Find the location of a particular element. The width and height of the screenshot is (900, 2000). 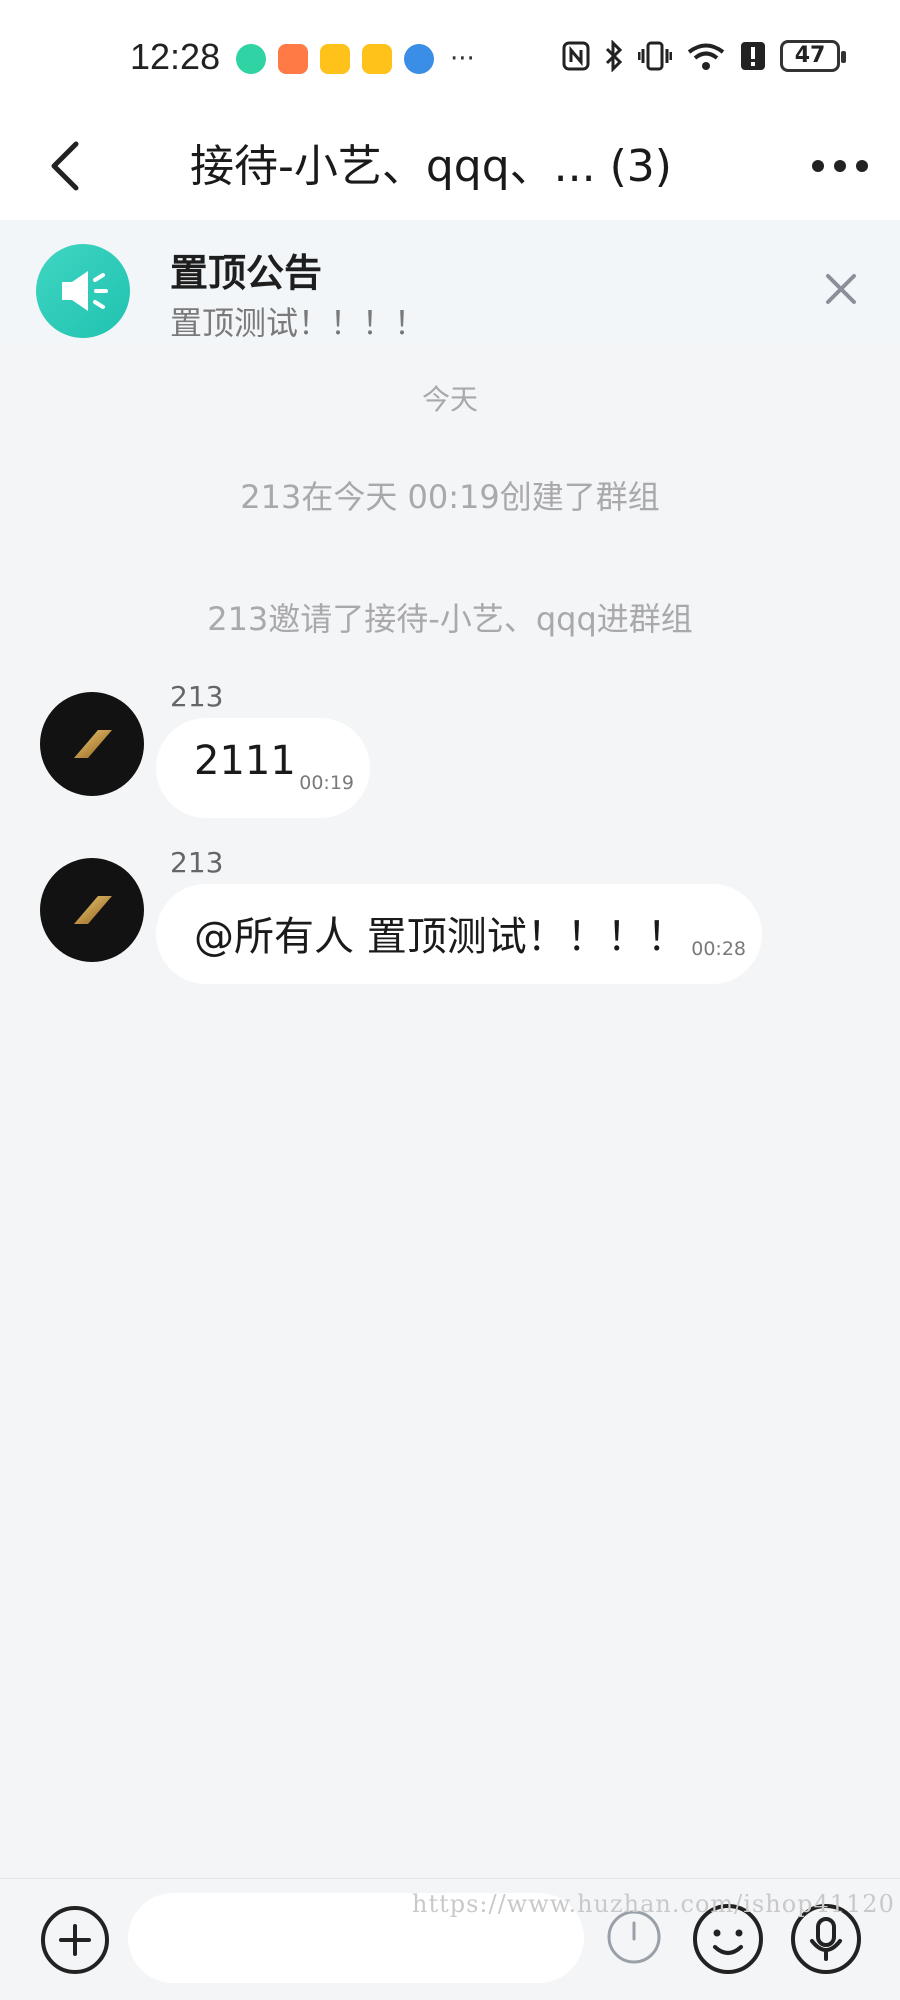

watermark: https://www.huzhan.com/ishop41120 is located at coordinates (653, 1904).